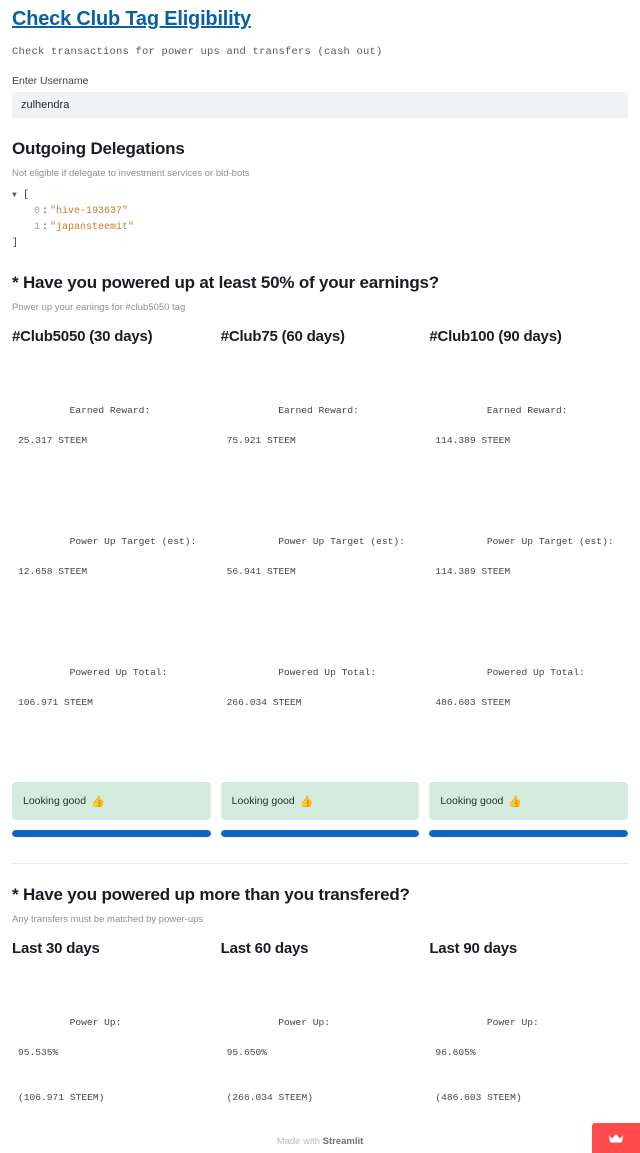 The height and width of the screenshot is (1153, 640). I want to click on column-title: Last 30 days, so click(56, 948).